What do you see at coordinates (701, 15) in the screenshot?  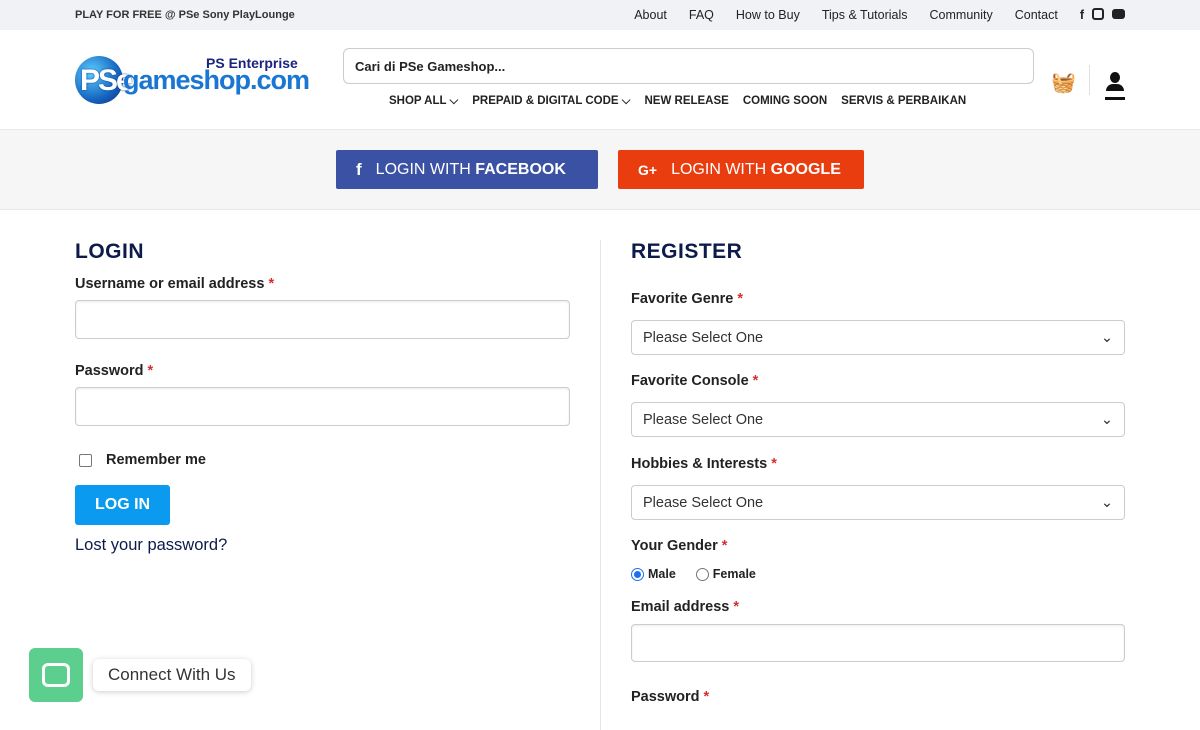 I see `top-link-faq: FAQ` at bounding box center [701, 15].